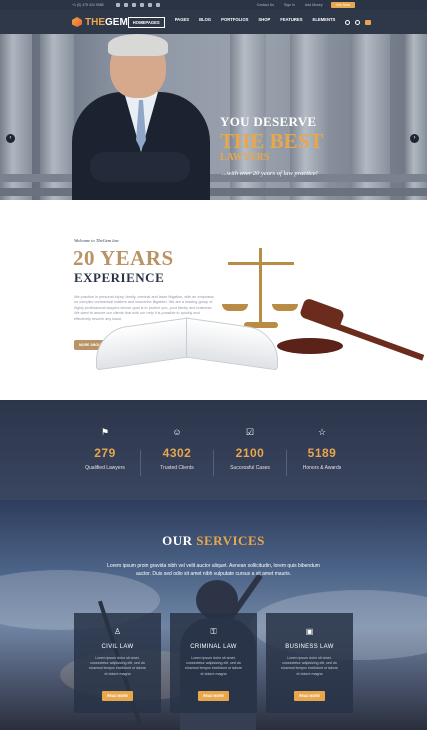 The image size is (427, 730). I want to click on services-heading-b: SERVICES, so click(230, 540).